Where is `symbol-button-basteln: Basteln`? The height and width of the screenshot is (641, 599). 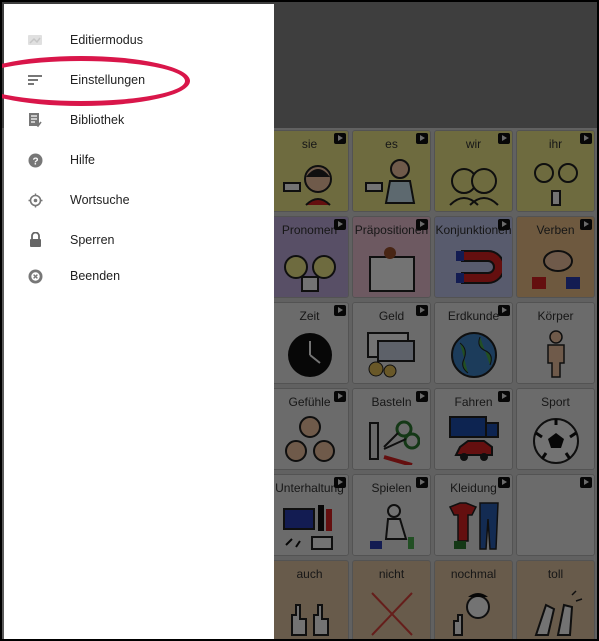 symbol-button-basteln: Basteln is located at coordinates (391, 429).